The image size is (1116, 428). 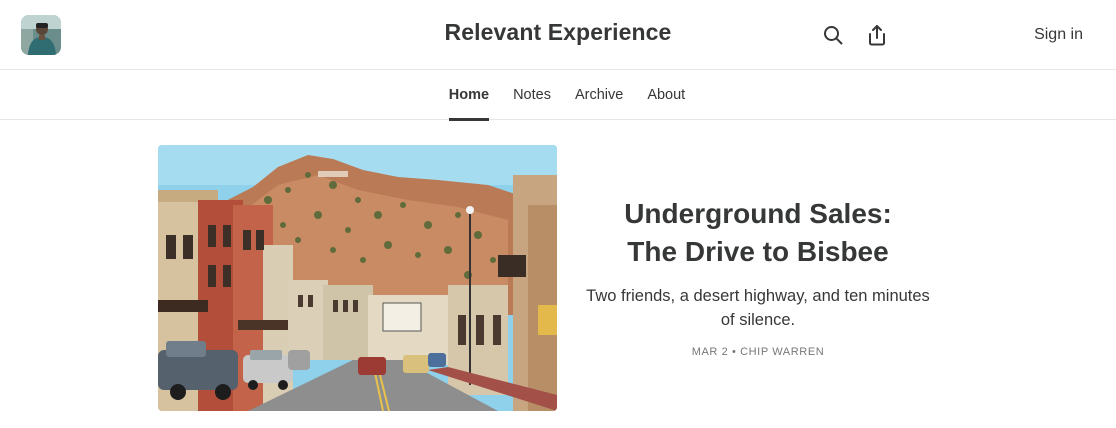 What do you see at coordinates (782, 352) in the screenshot?
I see `post-author: CHIP WARREN` at bounding box center [782, 352].